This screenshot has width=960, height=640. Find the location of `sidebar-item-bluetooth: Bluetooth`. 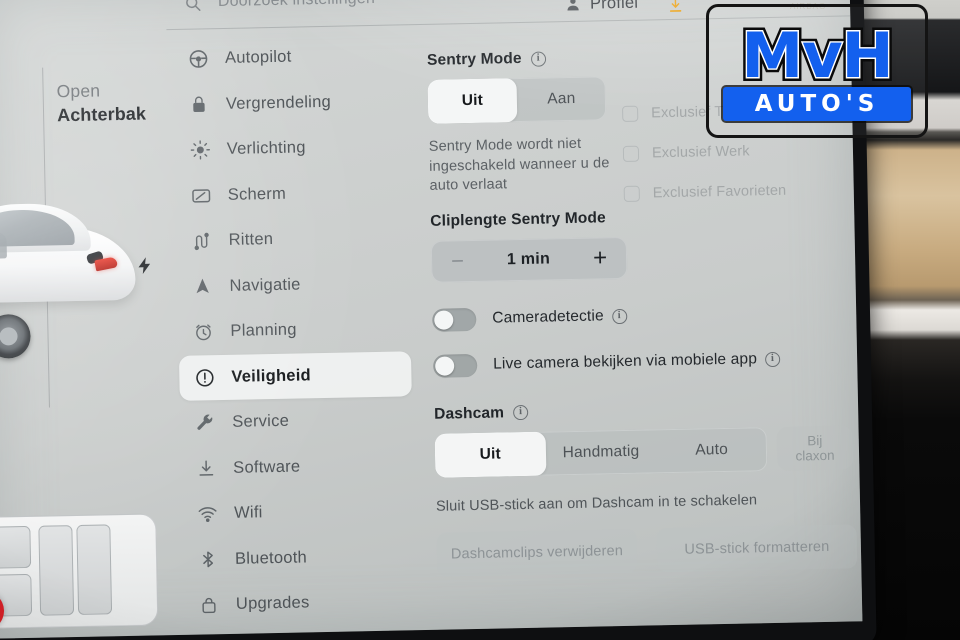

sidebar-item-bluetooth: Bluetooth is located at coordinates (299, 558).